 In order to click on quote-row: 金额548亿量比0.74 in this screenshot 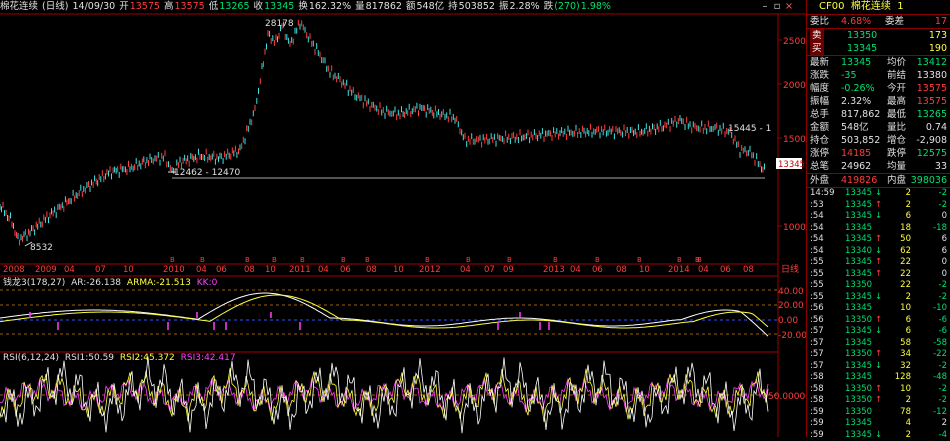, I will do `click(878, 127)`.